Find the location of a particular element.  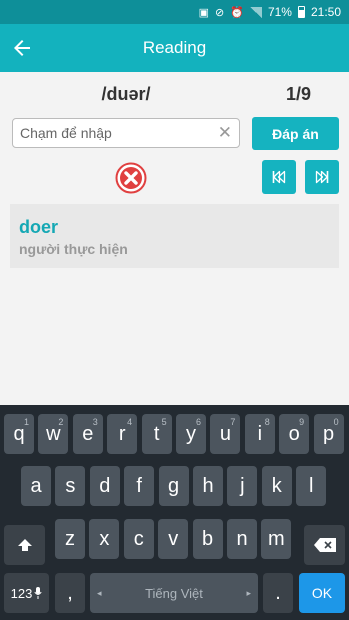

key-number-hint: 5 is located at coordinates (164, 422).